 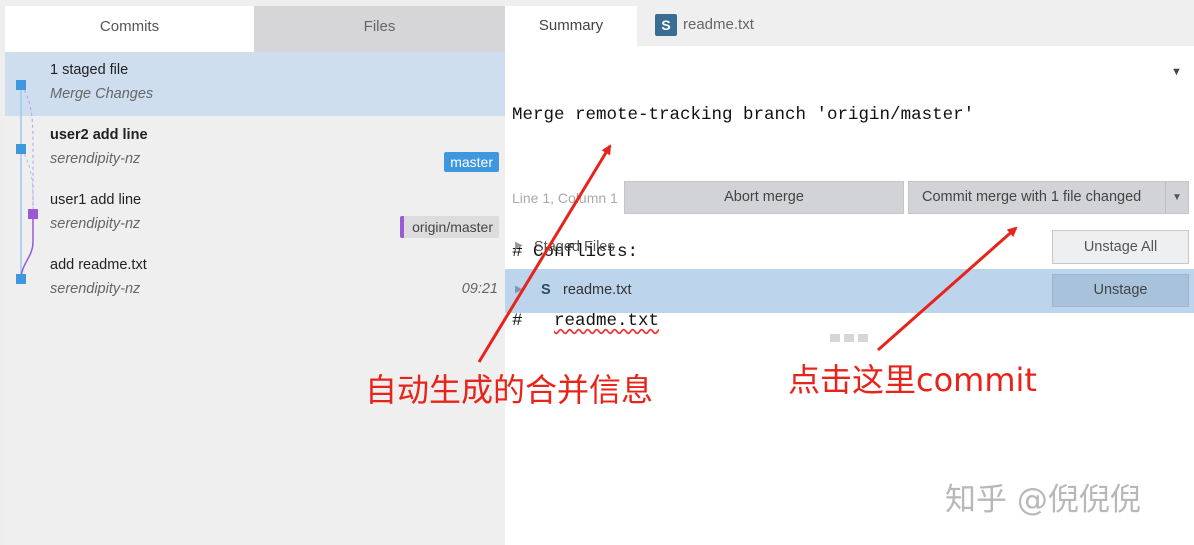 I want to click on commit-time: 09:21, so click(x=479, y=289).